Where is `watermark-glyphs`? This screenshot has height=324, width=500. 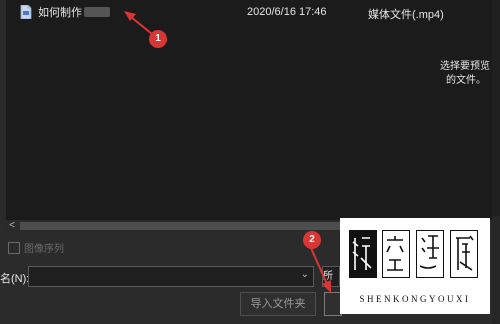 watermark-glyphs is located at coordinates (413, 253).